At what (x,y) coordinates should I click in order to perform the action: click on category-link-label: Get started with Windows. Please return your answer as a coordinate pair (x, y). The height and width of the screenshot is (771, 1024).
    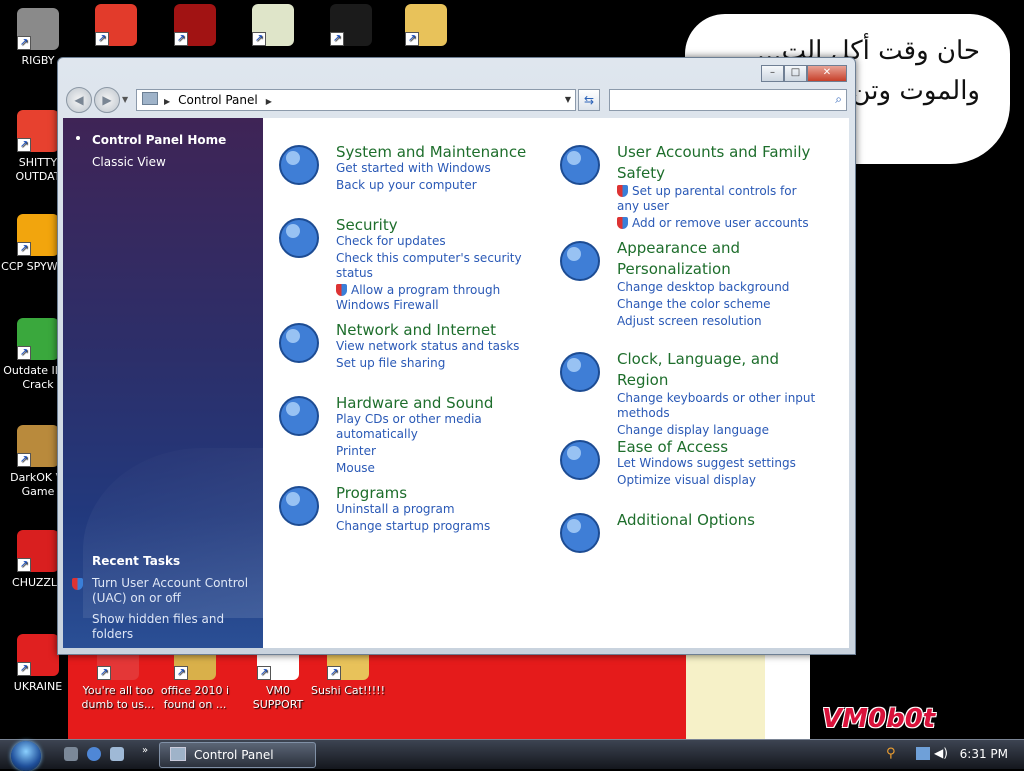
    Looking at the image, I should click on (413, 168).